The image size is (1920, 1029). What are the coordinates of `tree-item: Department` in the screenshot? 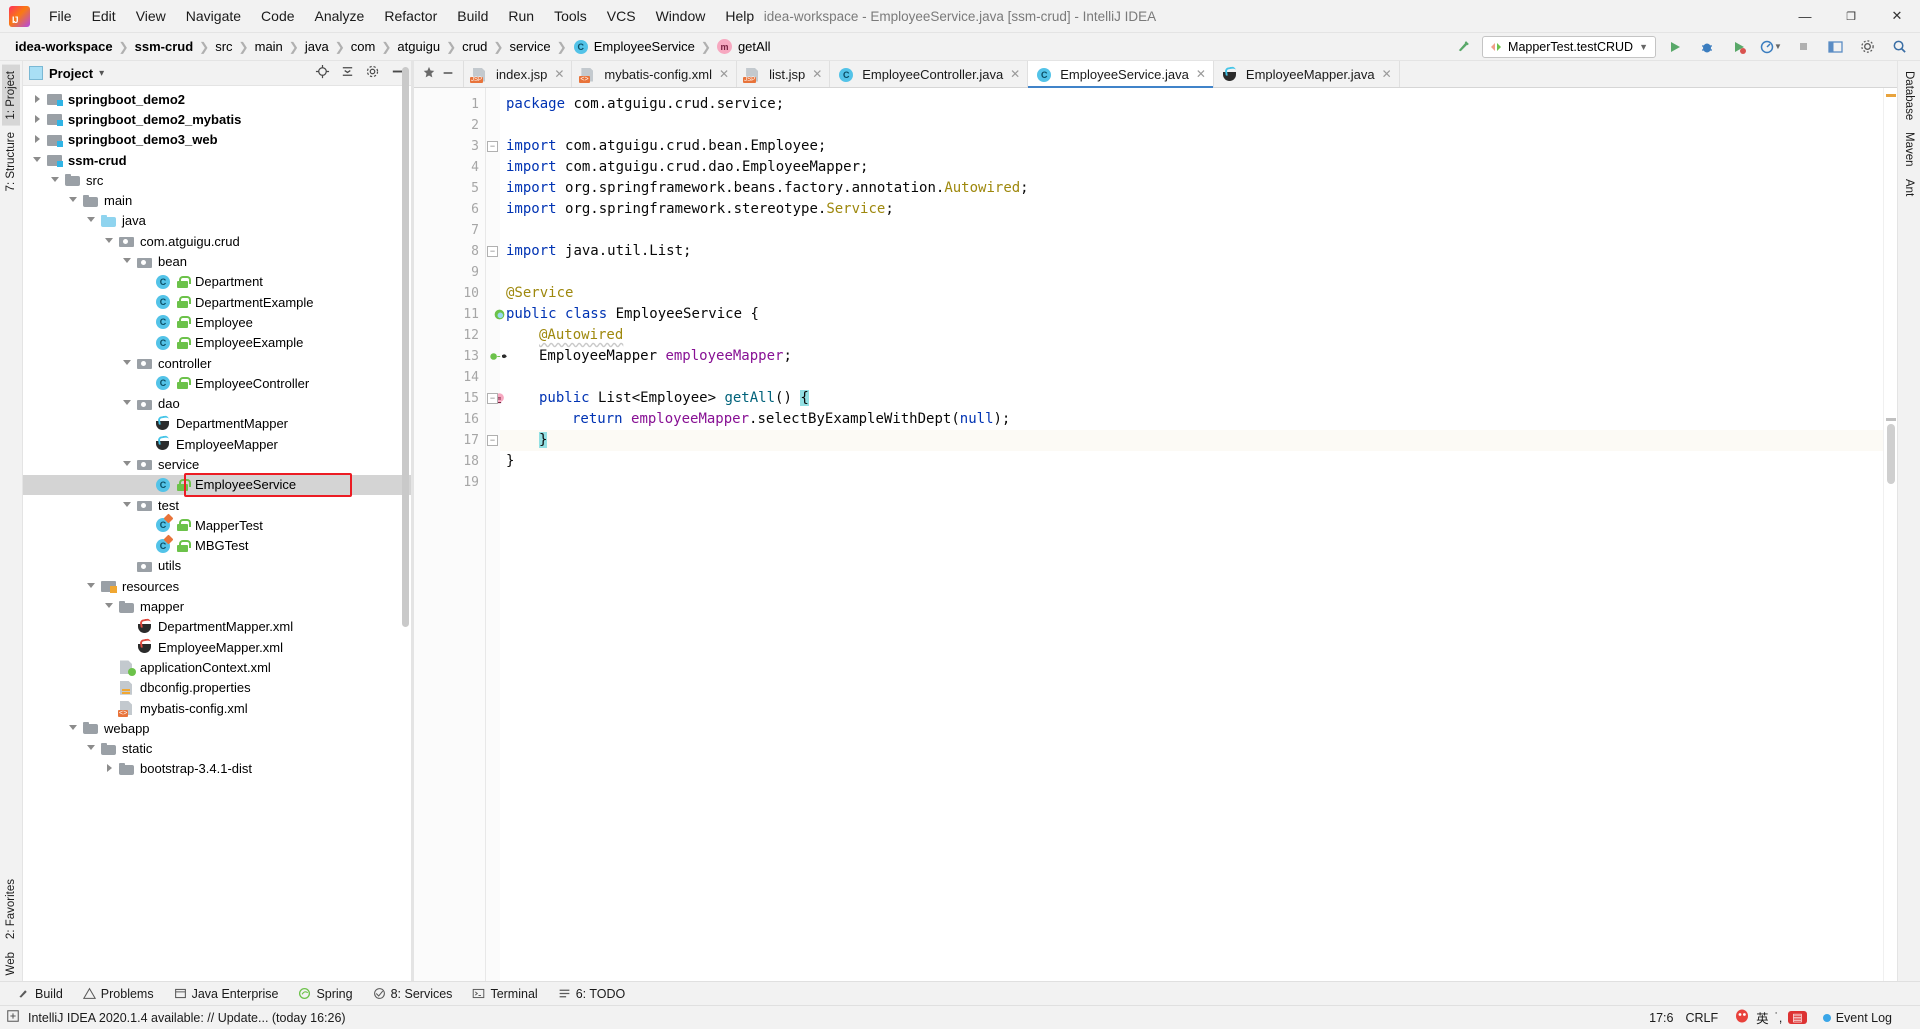 It's located at (217, 282).